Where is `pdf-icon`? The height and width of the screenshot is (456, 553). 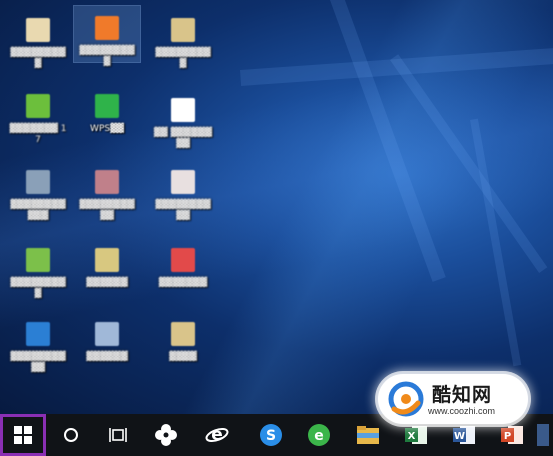 pdf-icon is located at coordinates (183, 182).